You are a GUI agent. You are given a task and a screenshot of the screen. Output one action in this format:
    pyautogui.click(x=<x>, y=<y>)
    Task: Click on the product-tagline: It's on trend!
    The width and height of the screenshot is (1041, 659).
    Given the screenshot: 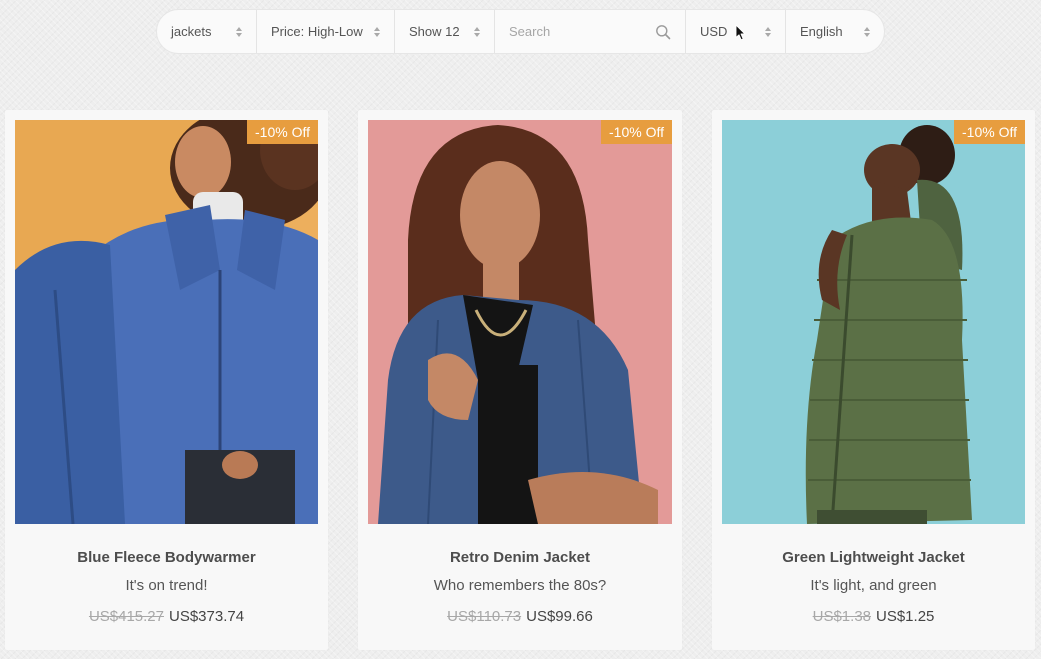 What is the action you would take?
    pyautogui.click(x=166, y=585)
    